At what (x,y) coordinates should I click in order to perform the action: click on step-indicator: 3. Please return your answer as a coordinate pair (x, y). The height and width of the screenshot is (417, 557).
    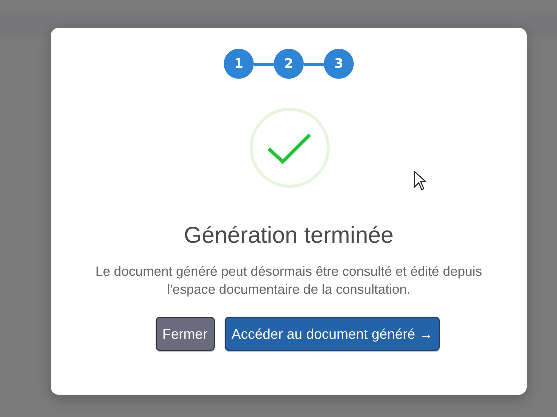
    Looking at the image, I should click on (339, 64).